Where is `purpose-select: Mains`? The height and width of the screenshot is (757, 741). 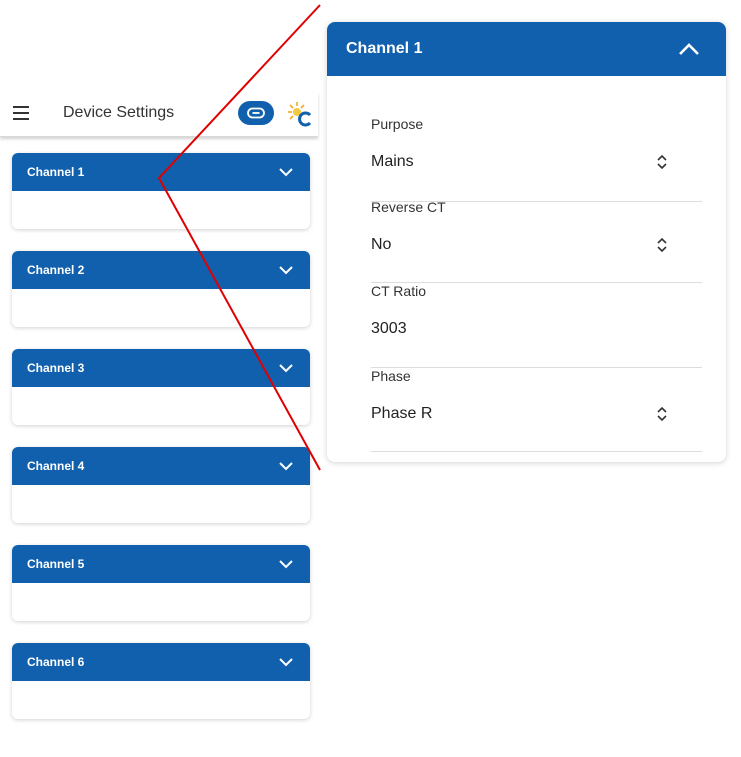
purpose-select: Mains is located at coordinates (392, 162).